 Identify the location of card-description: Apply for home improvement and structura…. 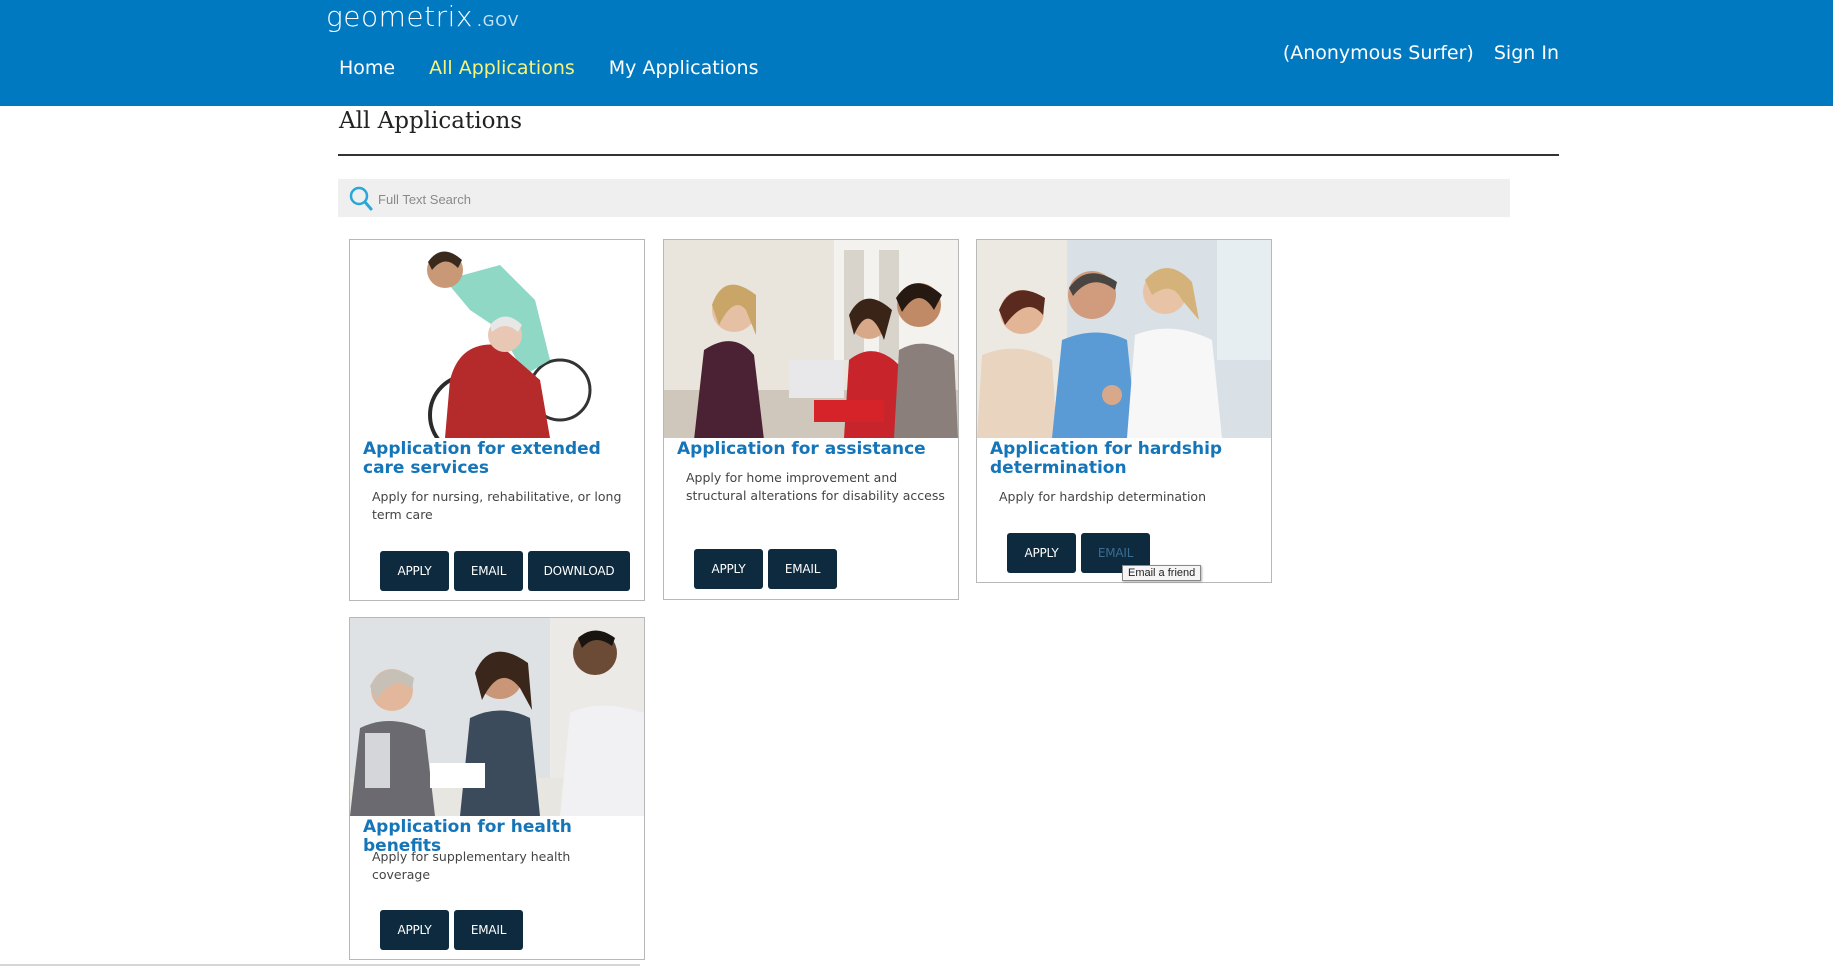
(815, 486).